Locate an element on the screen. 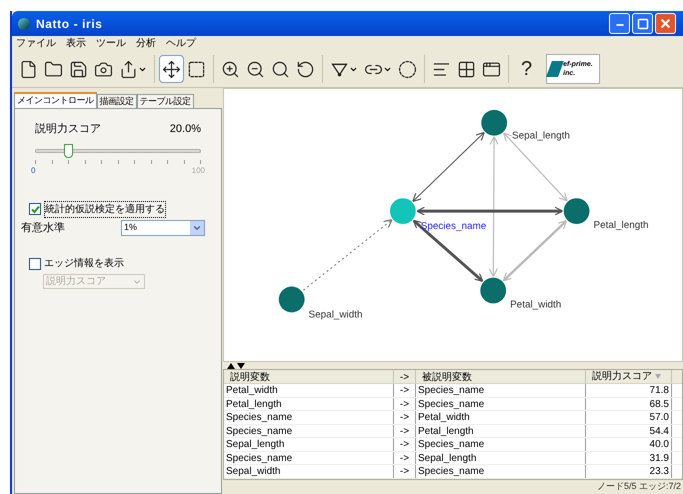 This screenshot has width=683, height=494. checkbox-label: エッジ情報を表示 is located at coordinates (84, 263).